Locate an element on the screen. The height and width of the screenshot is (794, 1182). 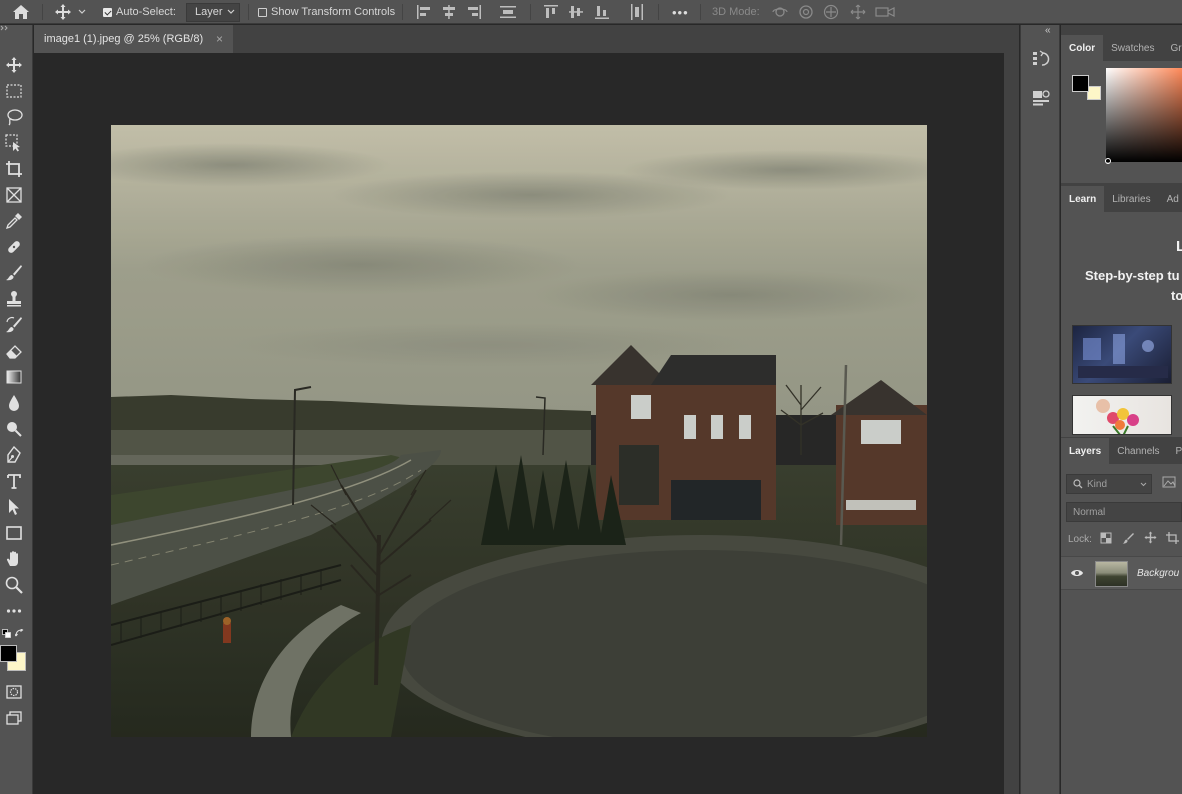
orbit-3d-icon is located at coordinates (780, 12).